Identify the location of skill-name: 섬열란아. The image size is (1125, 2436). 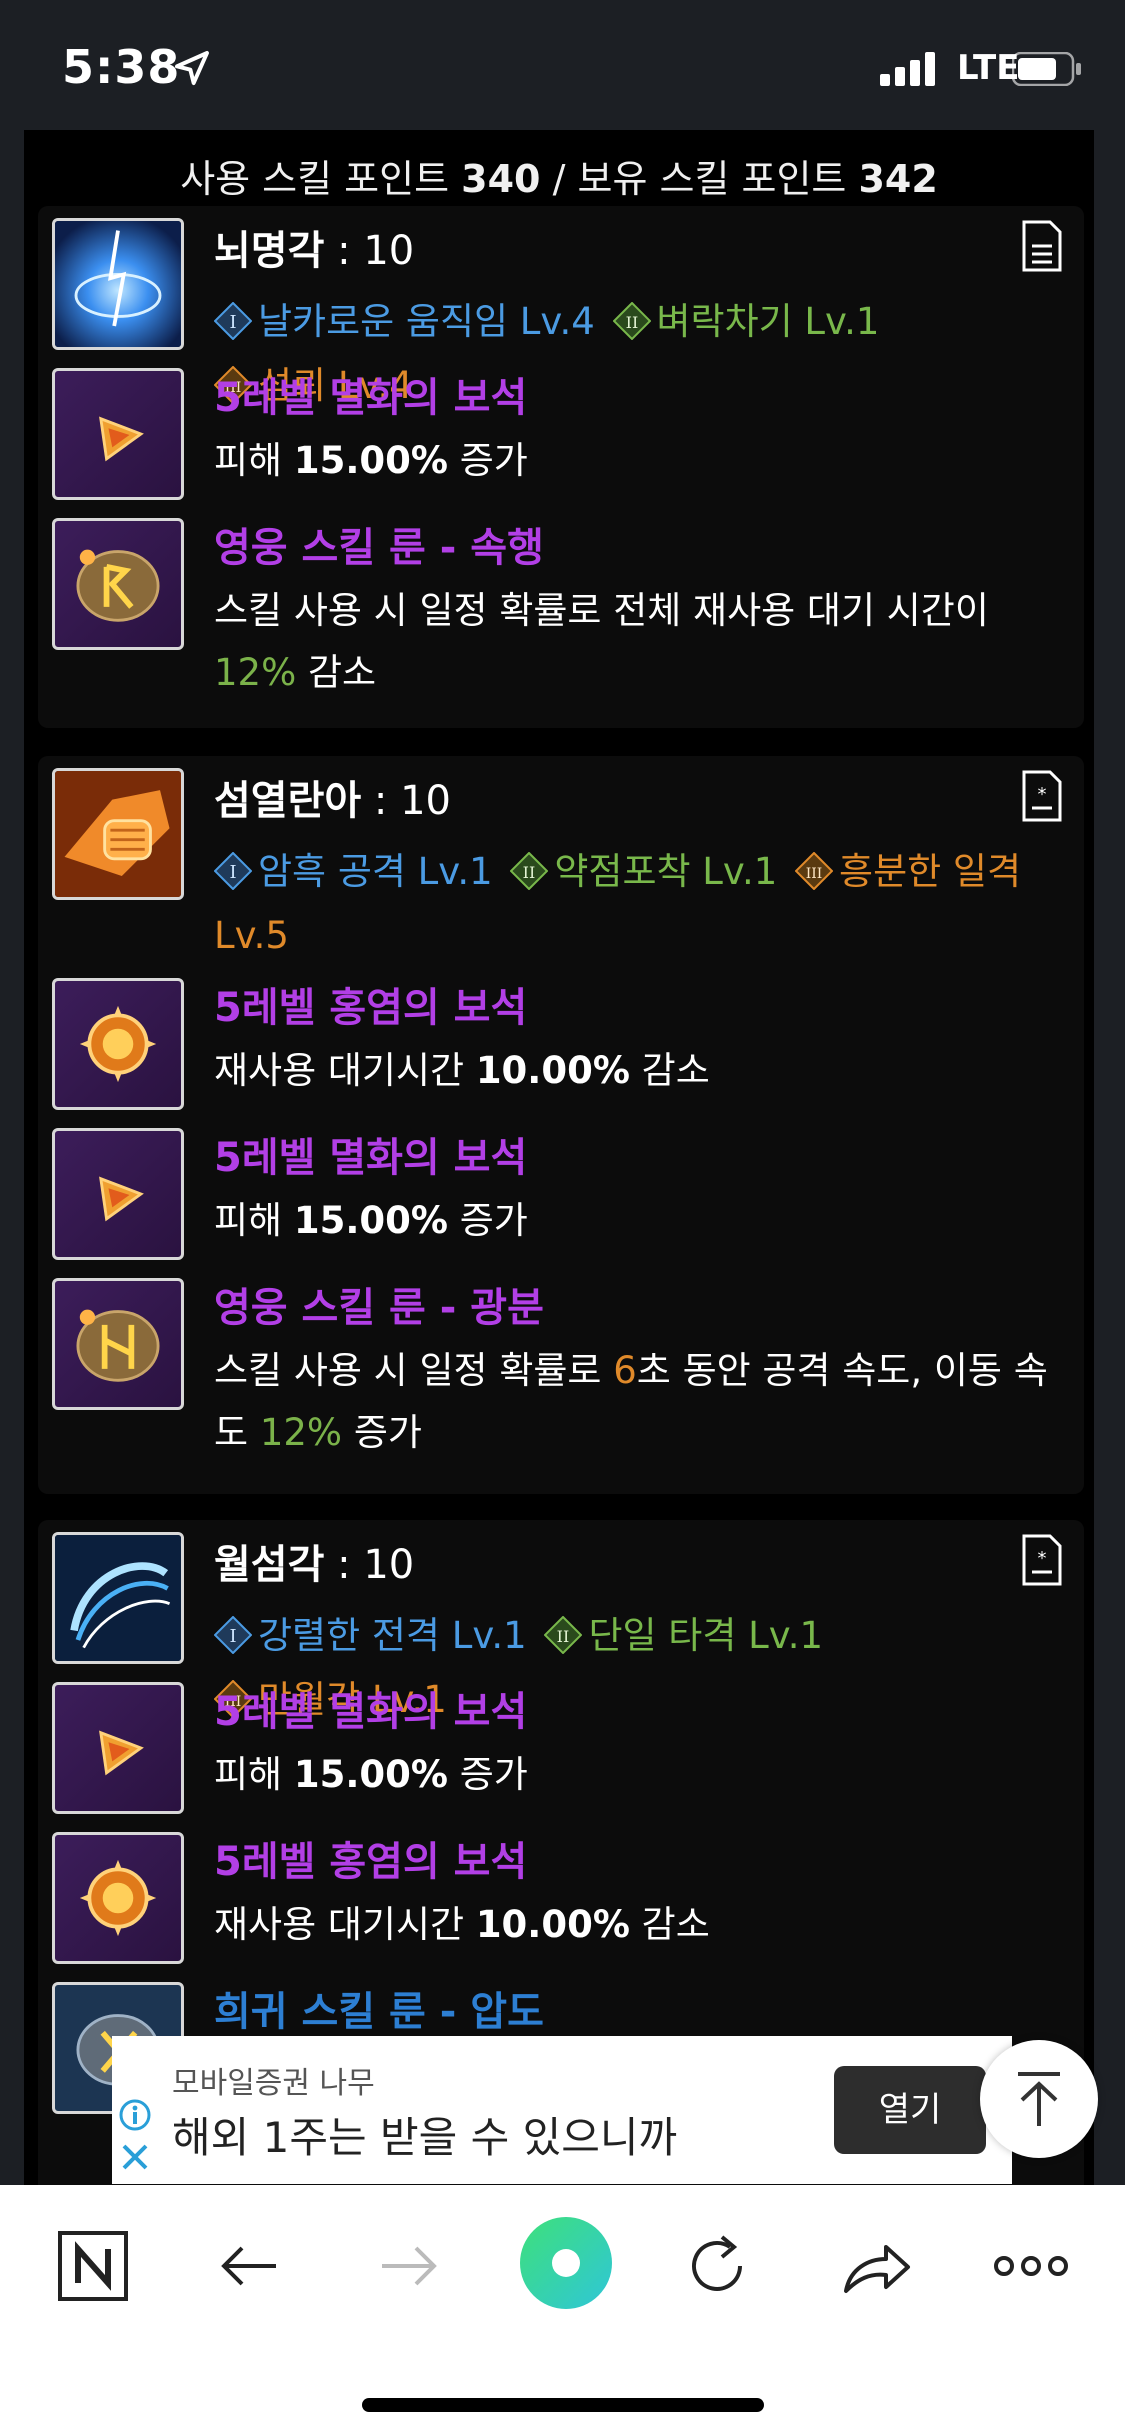
(288, 801).